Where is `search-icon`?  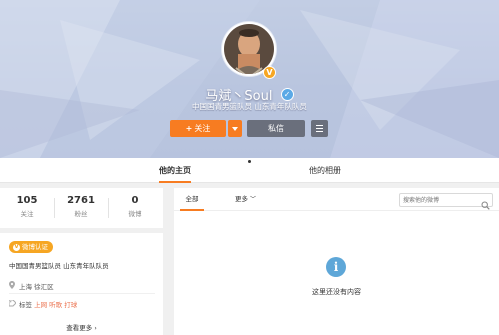
search-icon is located at coordinates (485, 204).